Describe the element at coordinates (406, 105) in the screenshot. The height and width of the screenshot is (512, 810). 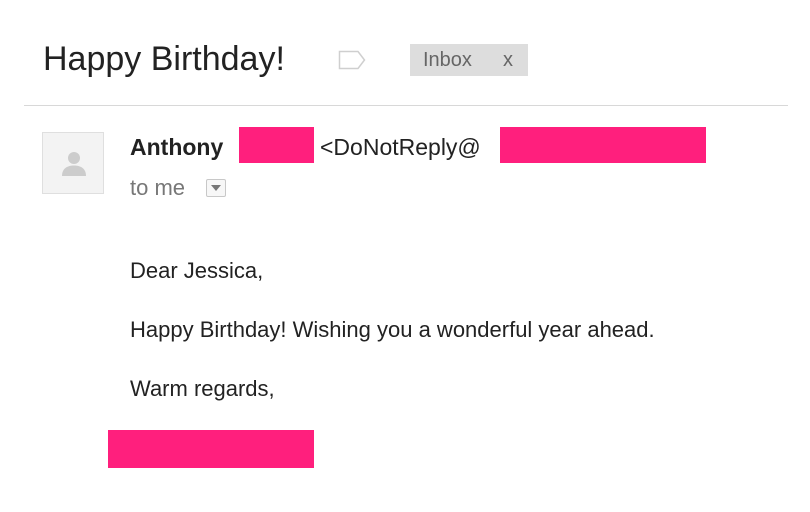
I see `header-divider` at that location.